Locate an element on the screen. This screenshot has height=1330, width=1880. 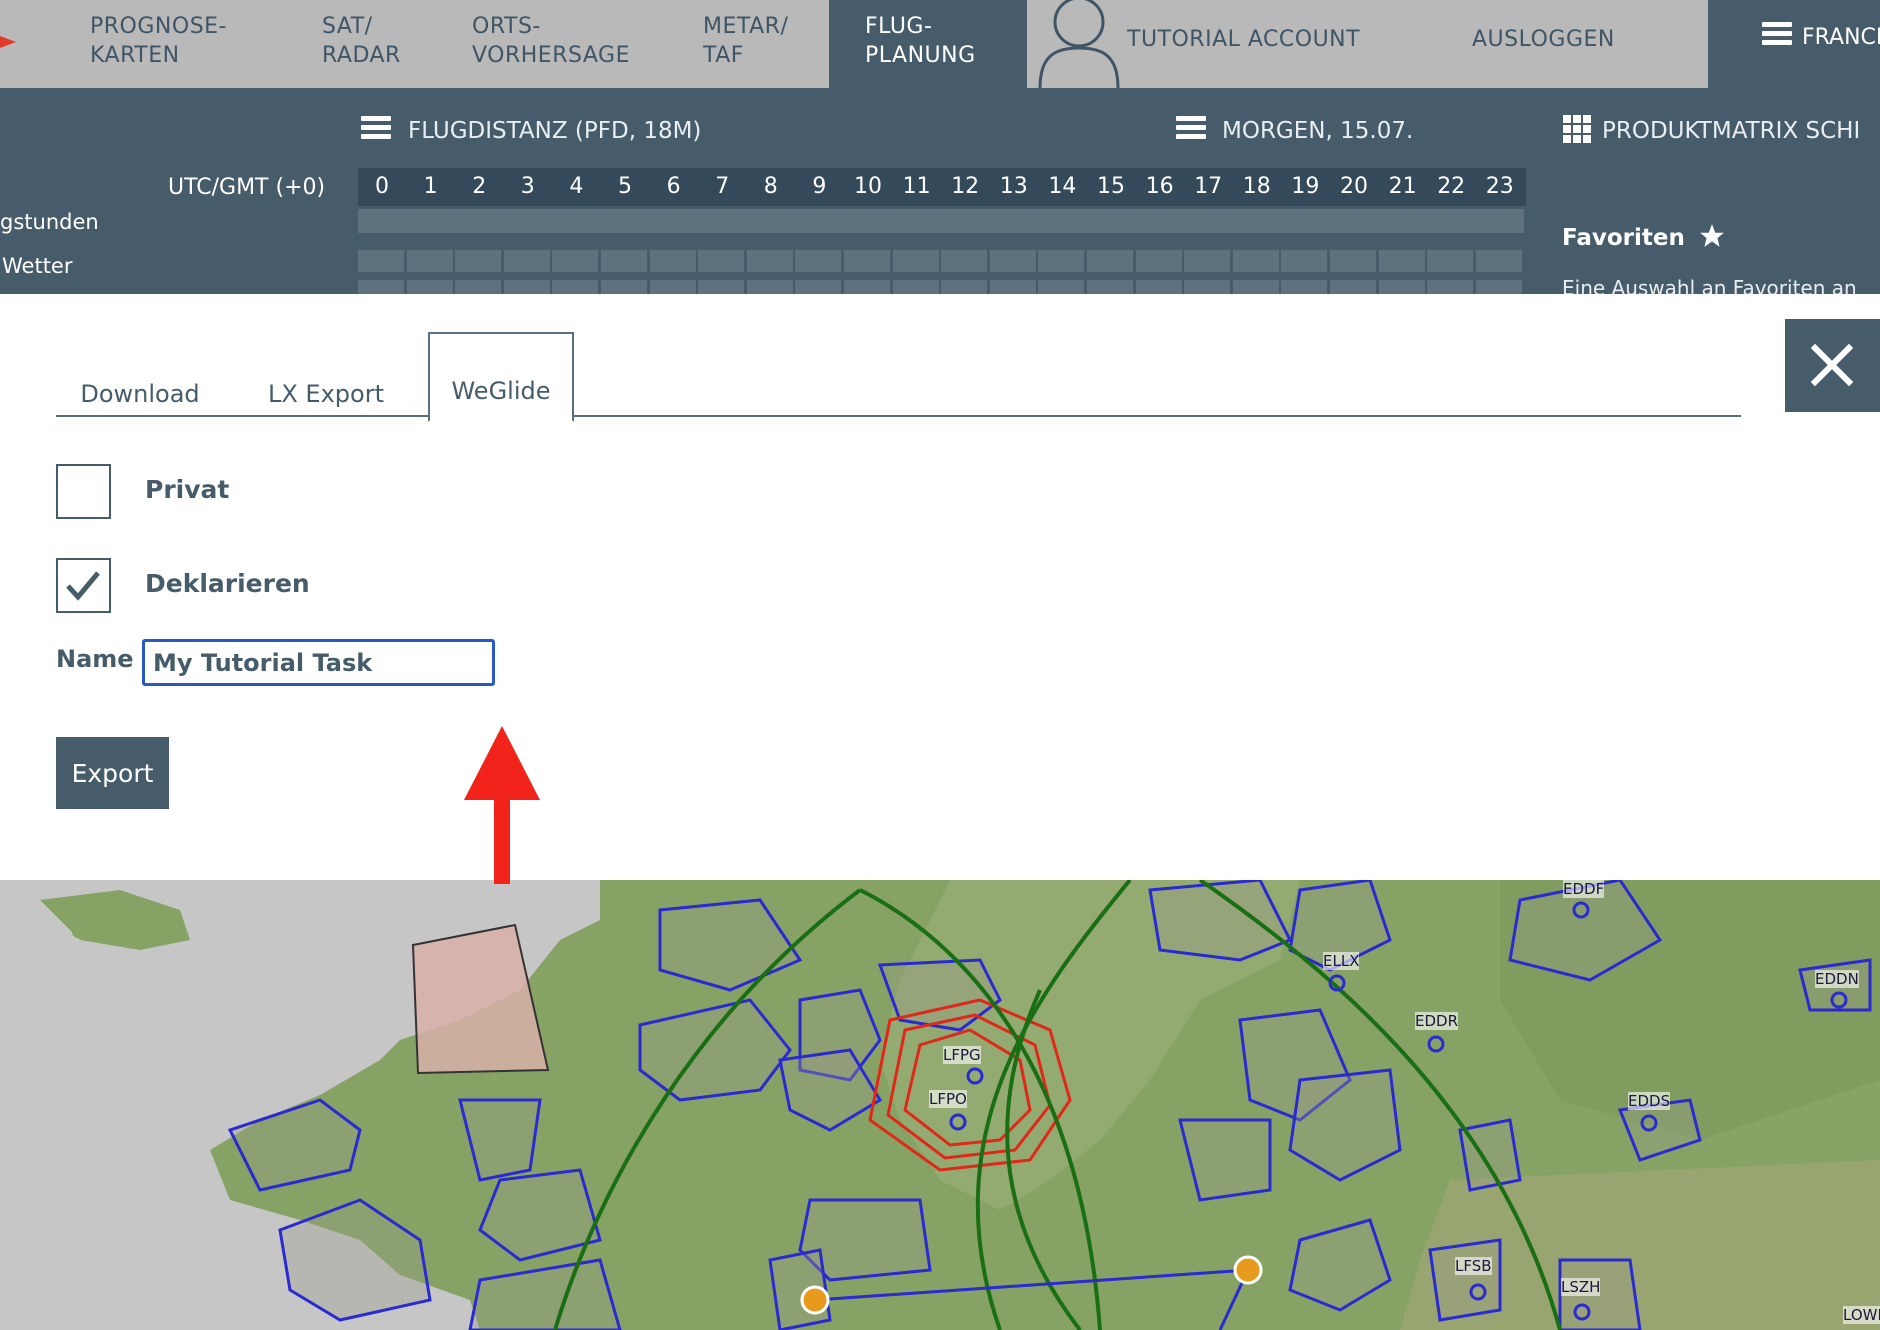
nav-account: TUTORIAL ACCOUNT is located at coordinates (1243, 44).